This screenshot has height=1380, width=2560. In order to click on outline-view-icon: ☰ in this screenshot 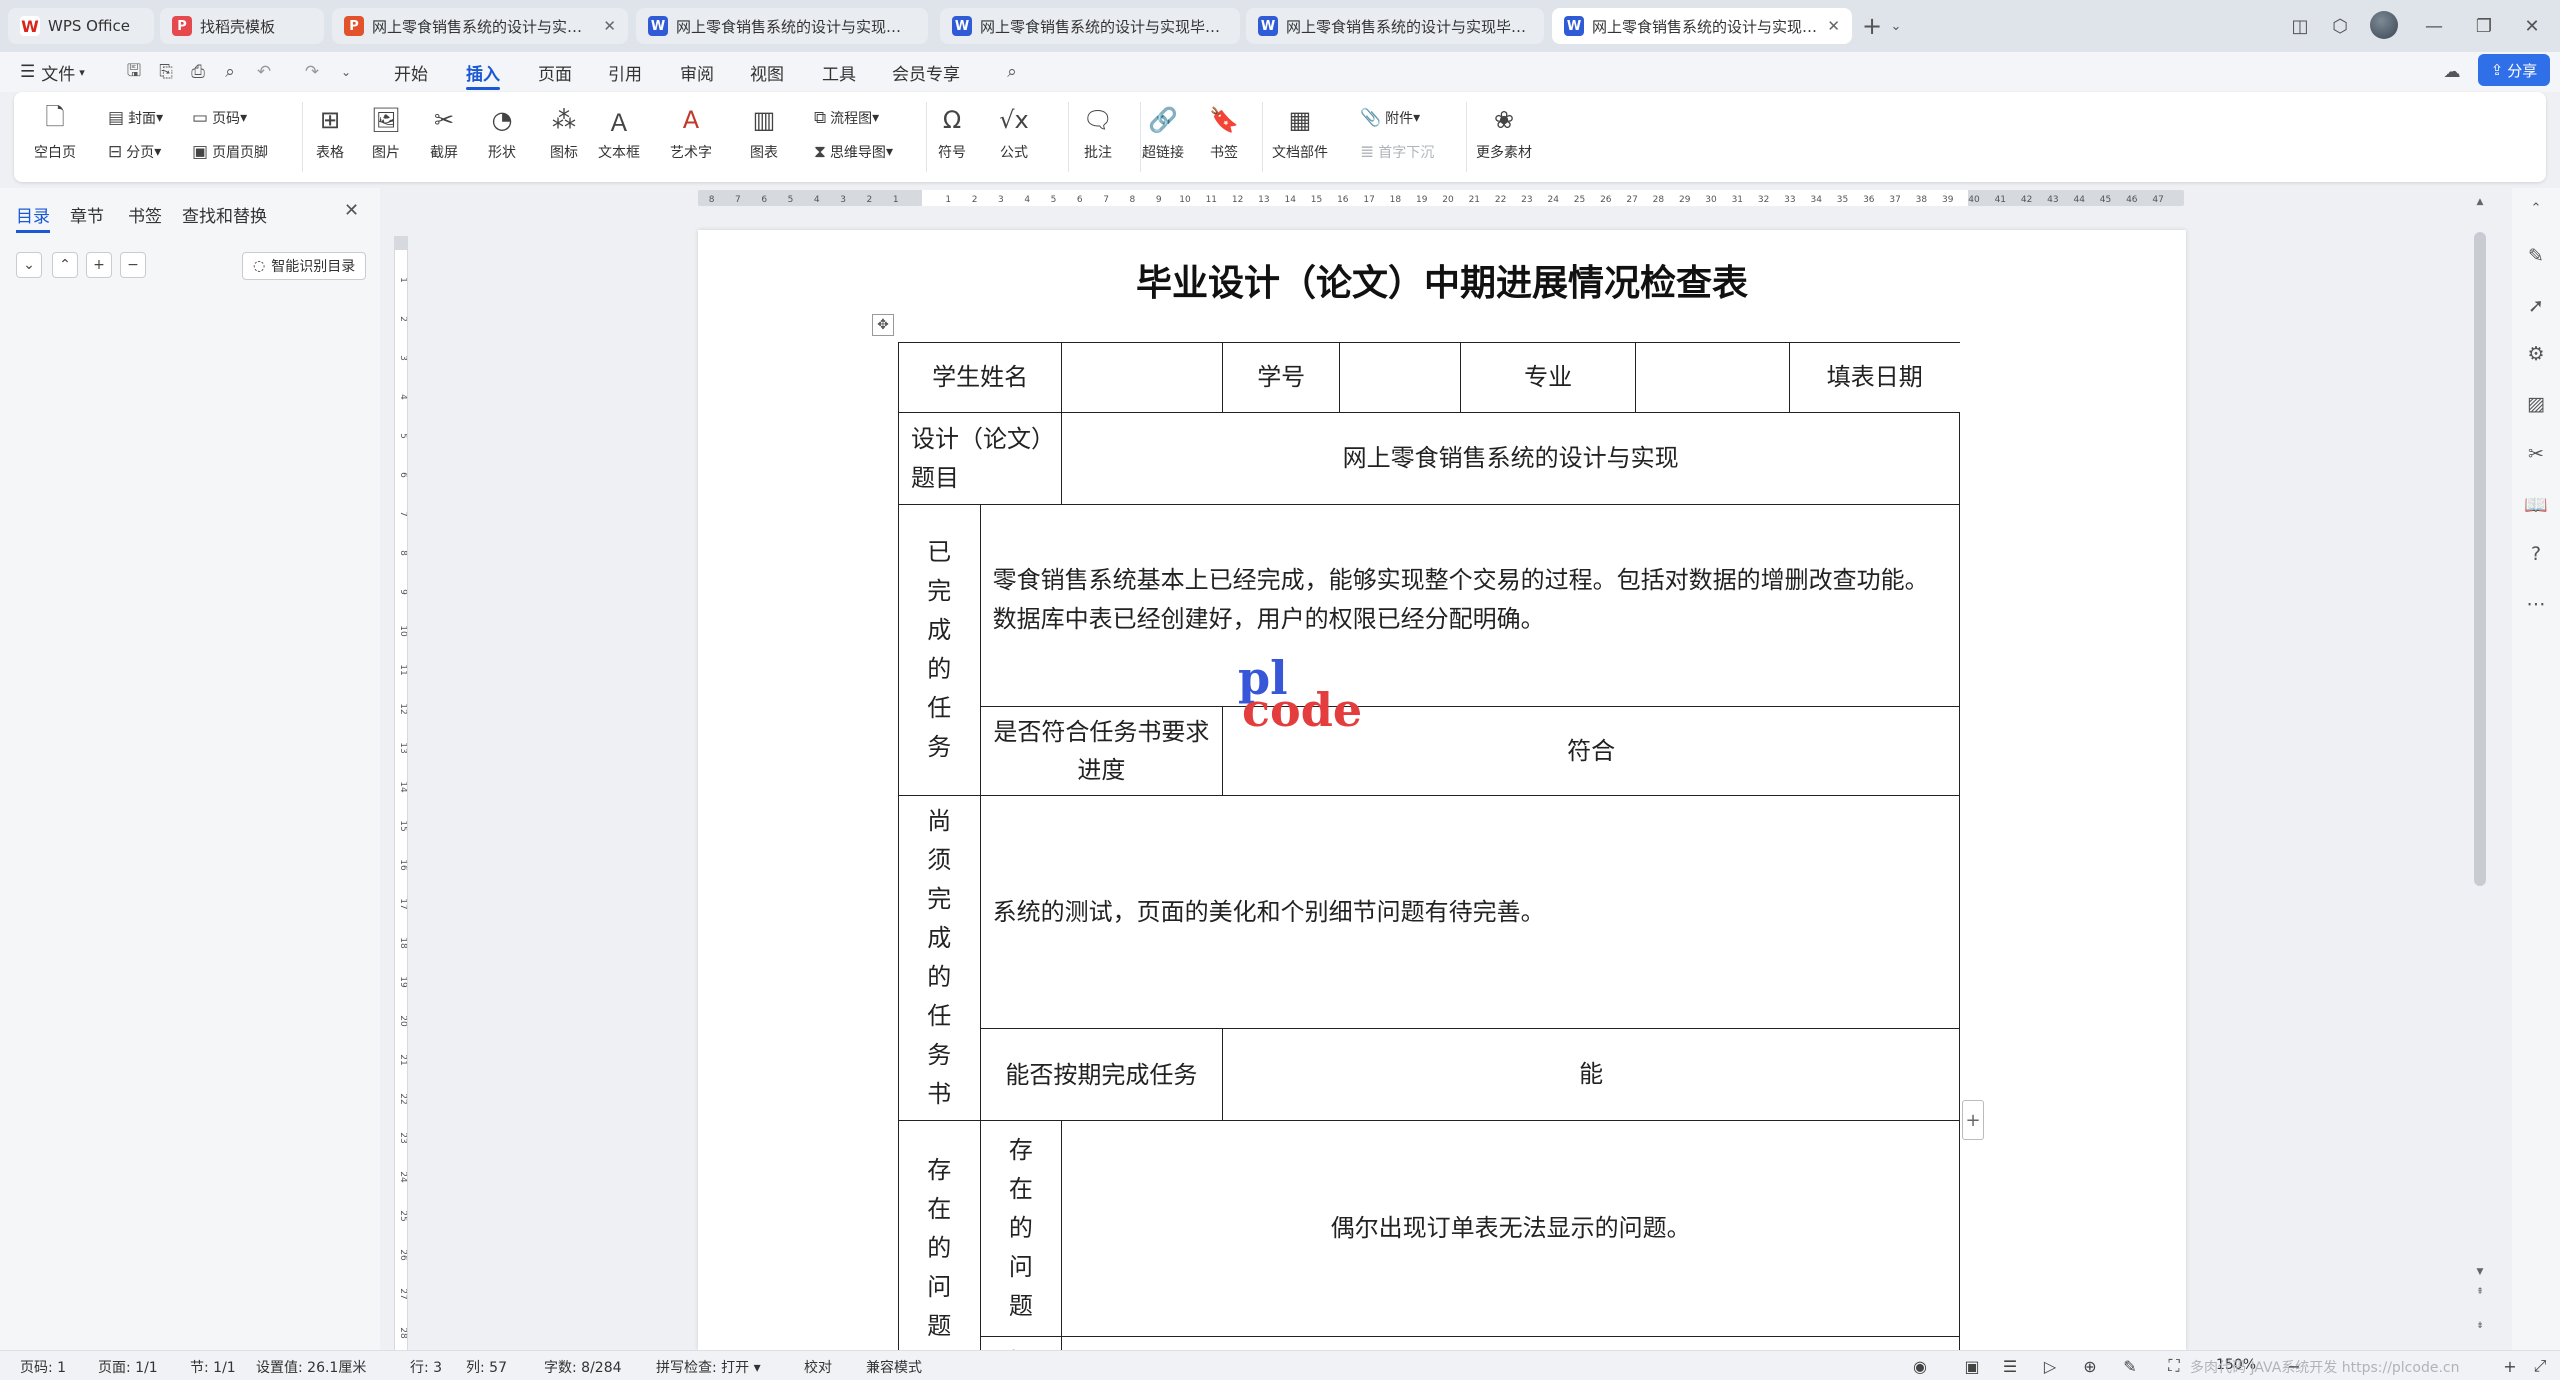, I will do `click(2010, 1366)`.